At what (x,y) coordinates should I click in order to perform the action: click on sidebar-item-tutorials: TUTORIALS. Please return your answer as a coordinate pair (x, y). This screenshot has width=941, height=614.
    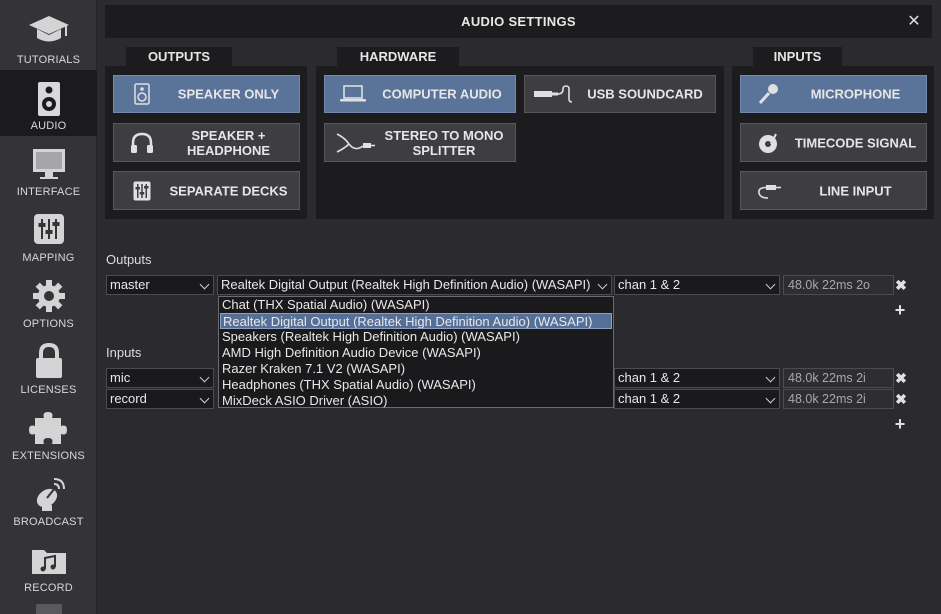
    Looking at the image, I should click on (48, 33).